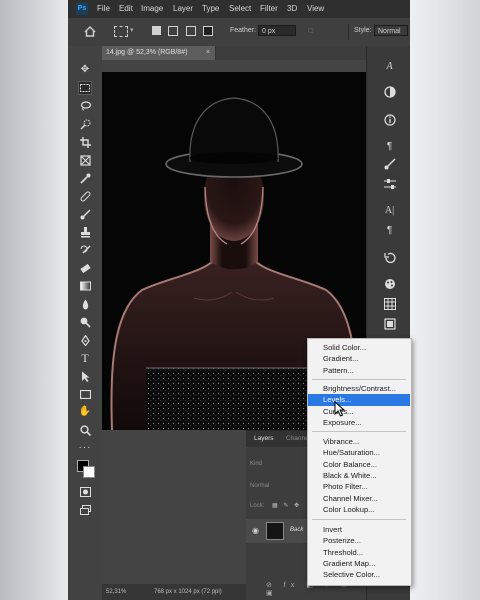  Describe the element at coordinates (85, 142) in the screenshot. I see `crop-icon` at that location.